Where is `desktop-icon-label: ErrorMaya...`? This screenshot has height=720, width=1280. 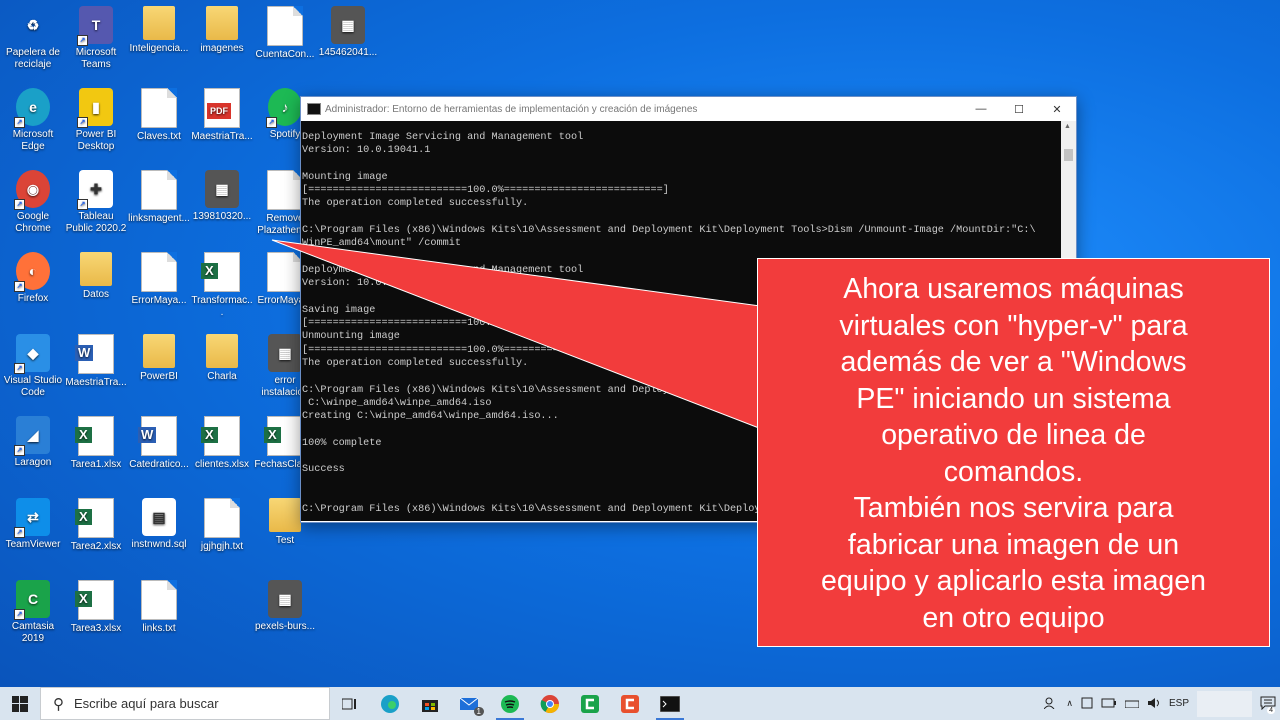 desktop-icon-label: ErrorMaya... is located at coordinates (159, 300).